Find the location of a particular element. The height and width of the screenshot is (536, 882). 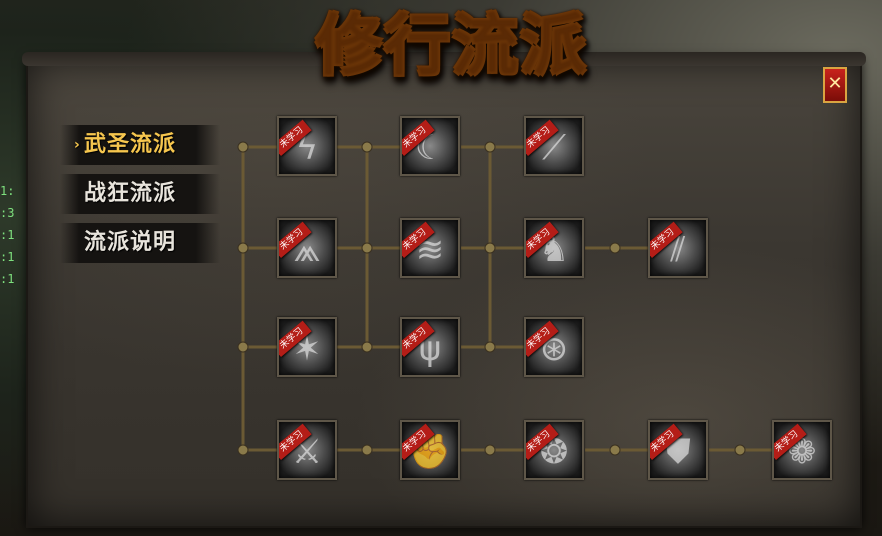

skill-slot: ❂ 未学习 is located at coordinates (554, 450).